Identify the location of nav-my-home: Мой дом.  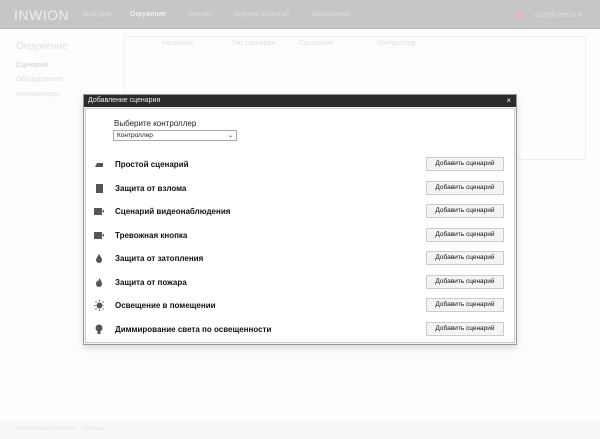
(97, 14).